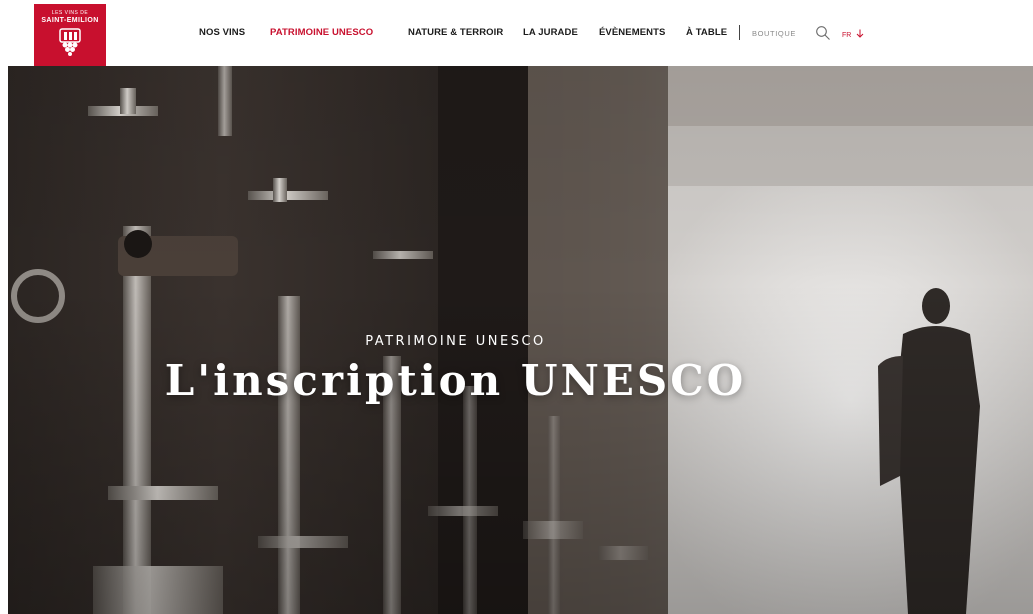 This screenshot has height=614, width=1033. I want to click on search-button, so click(823, 33).